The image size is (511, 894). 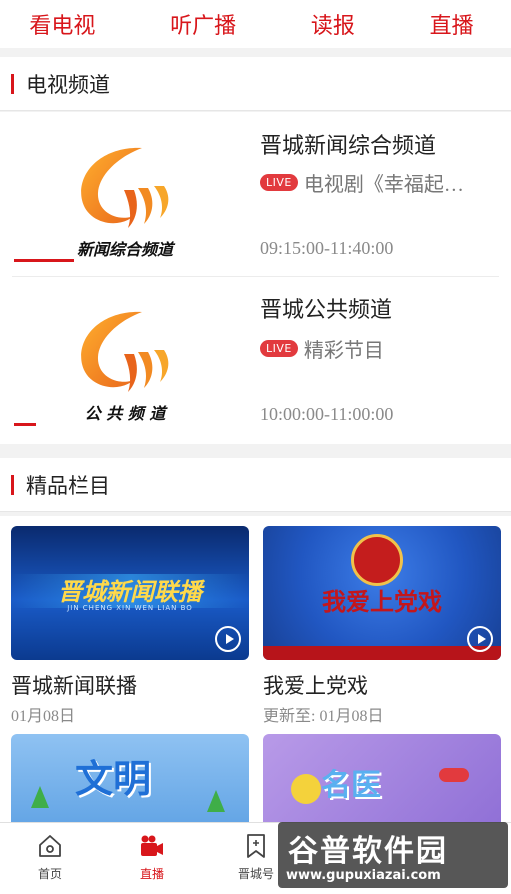 I want to click on section-title: 电视频道, so click(x=68, y=84).